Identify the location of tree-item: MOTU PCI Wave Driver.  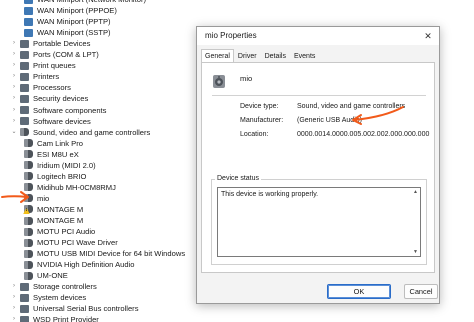
(70, 242).